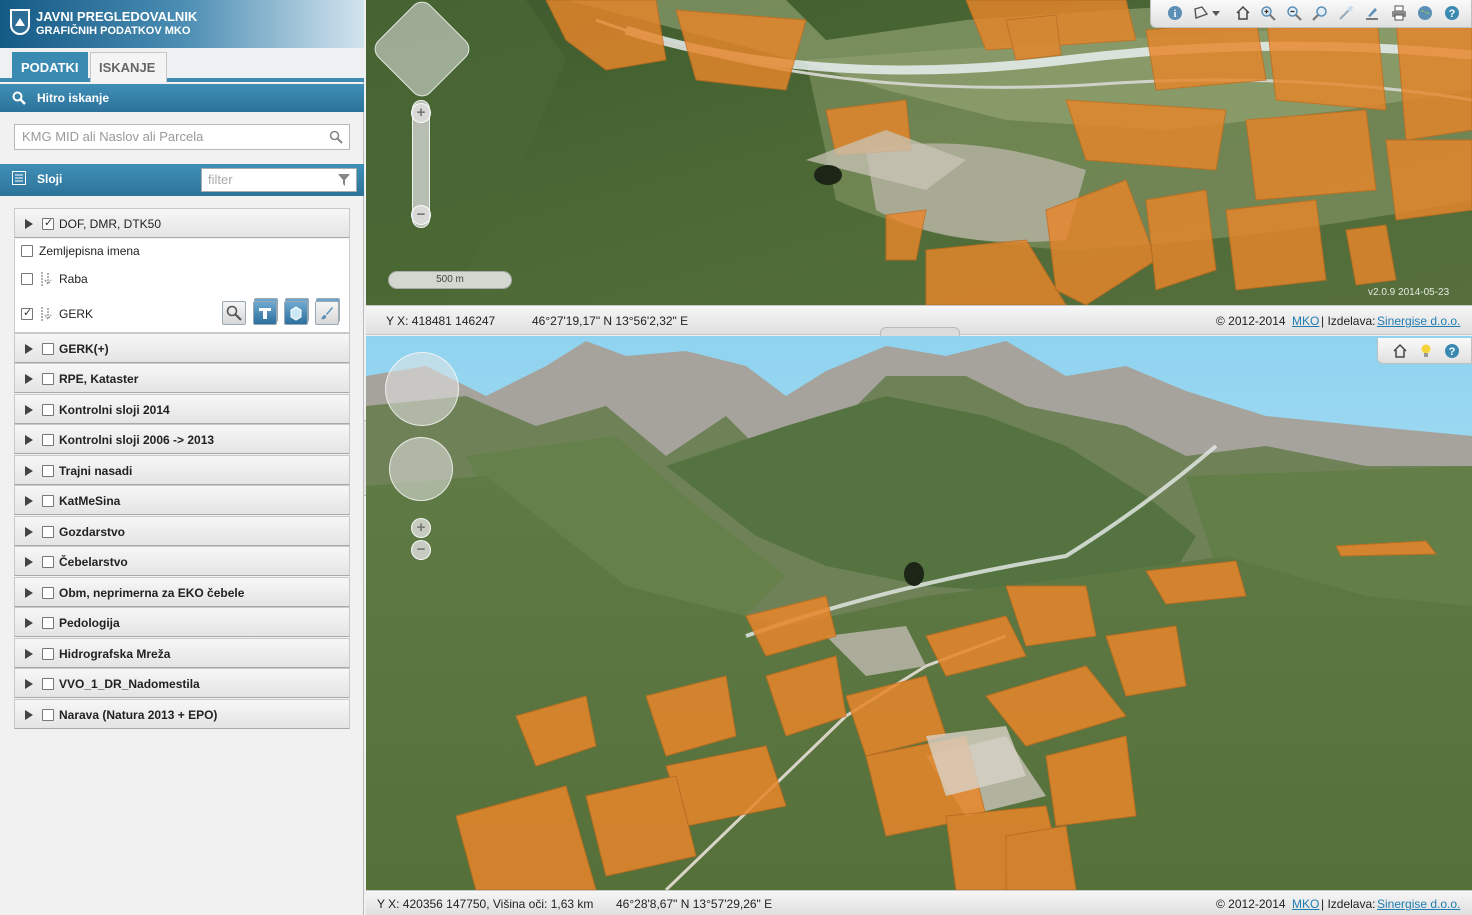 This screenshot has height=915, width=1472. I want to click on tab-iskanje: ISKANJE, so click(128, 67).